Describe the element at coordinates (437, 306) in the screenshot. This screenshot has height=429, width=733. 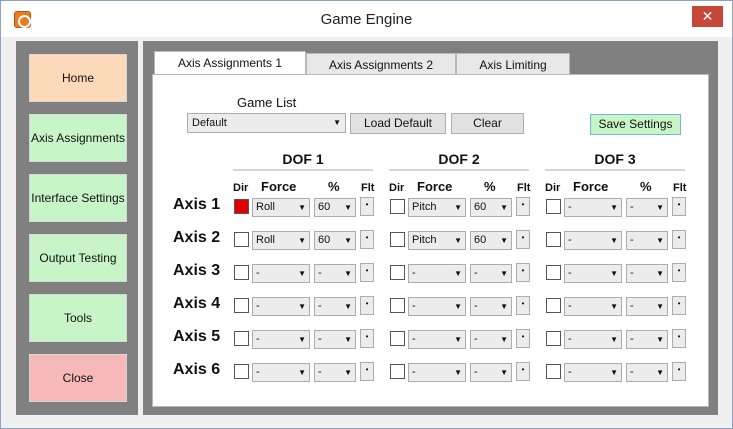
I see `axis-4-dof-2-force-select: - ▼` at that location.